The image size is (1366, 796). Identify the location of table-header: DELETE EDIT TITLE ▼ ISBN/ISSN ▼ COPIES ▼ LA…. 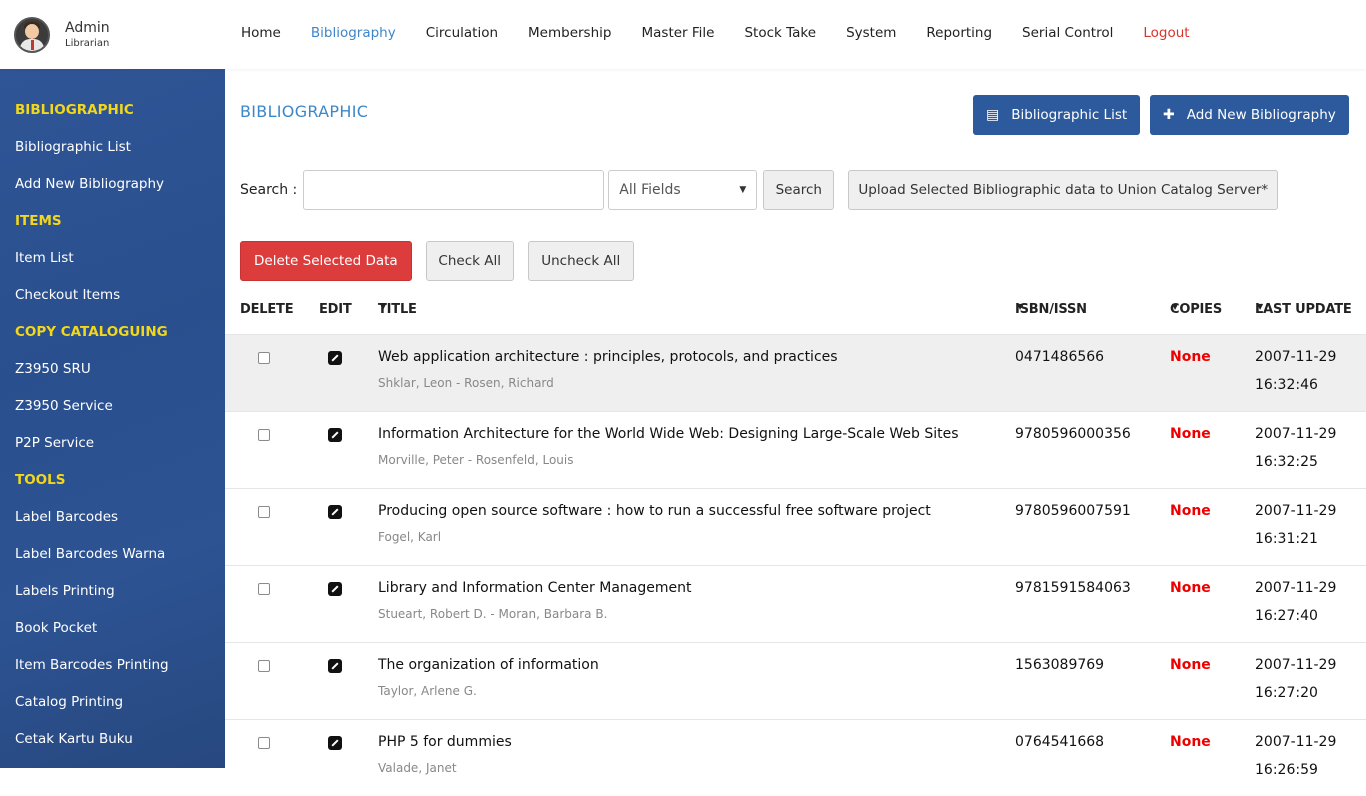
(796, 309).